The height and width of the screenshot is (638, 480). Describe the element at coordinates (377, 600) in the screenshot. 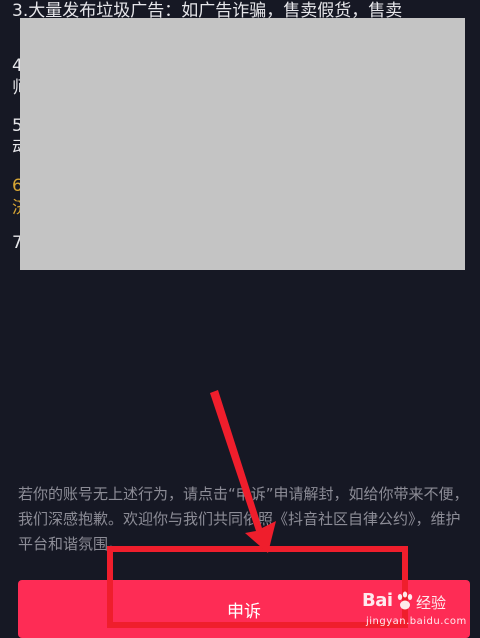

I see `baidu-logo-text: Bai` at that location.